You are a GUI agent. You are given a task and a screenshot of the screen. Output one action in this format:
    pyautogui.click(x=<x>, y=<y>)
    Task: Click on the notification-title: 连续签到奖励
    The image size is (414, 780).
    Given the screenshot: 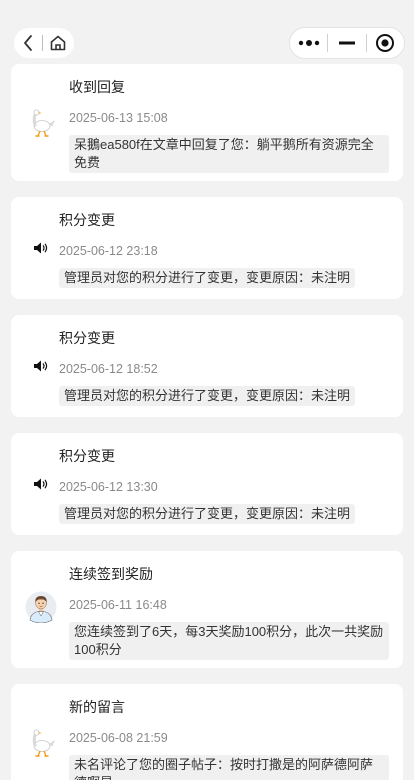 What is the action you would take?
    pyautogui.click(x=111, y=574)
    